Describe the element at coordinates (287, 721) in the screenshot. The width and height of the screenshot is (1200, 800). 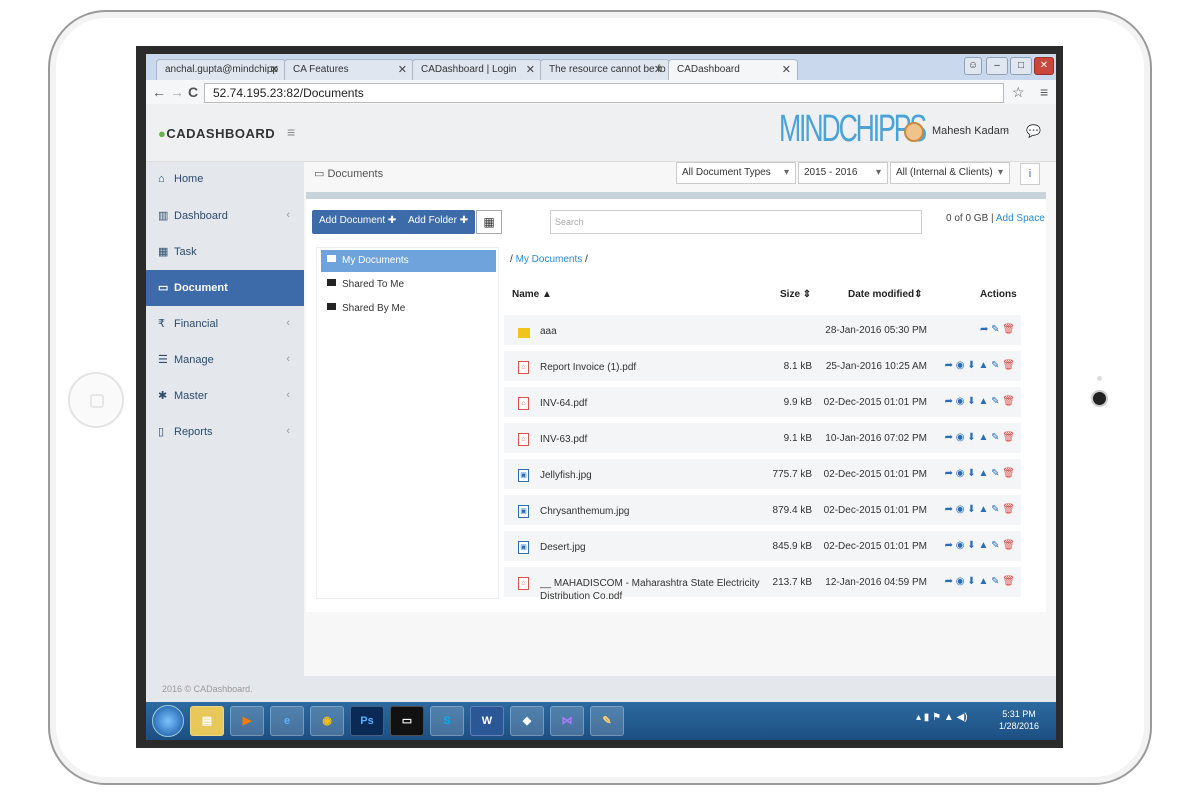
I see `internet-explorer-icon: e` at that location.